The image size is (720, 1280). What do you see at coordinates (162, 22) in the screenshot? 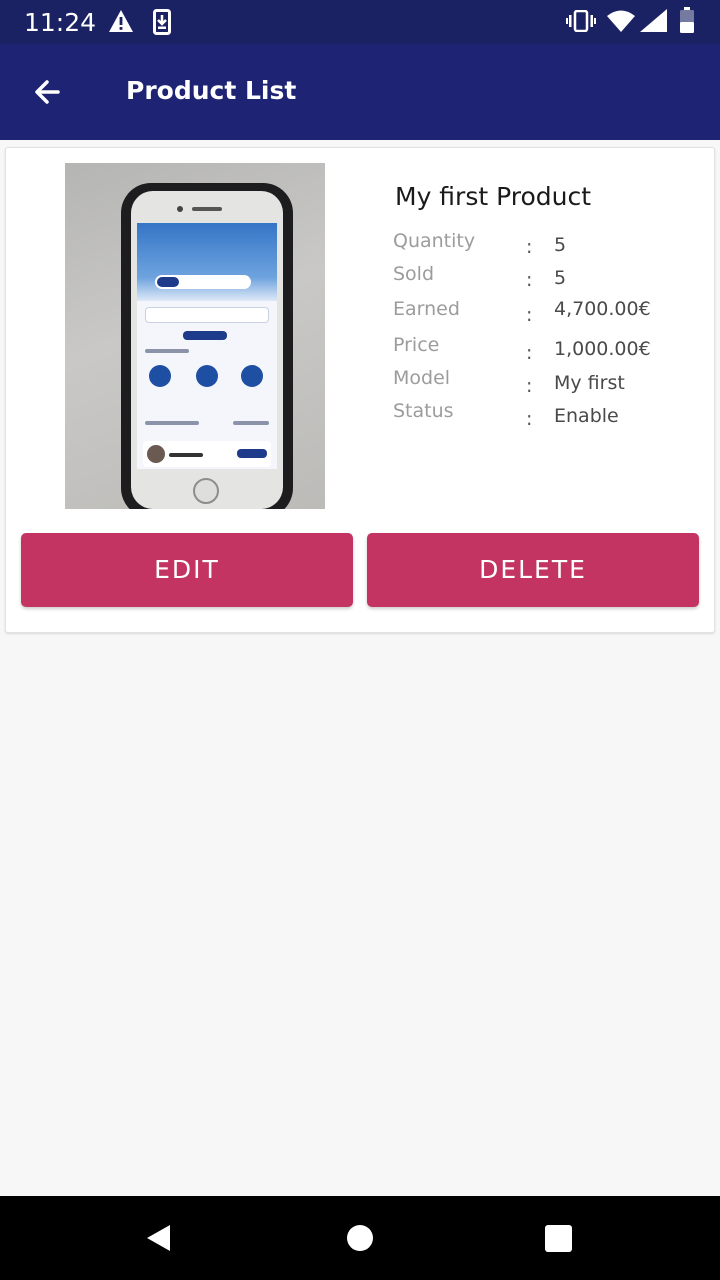
I see `download-icon` at bounding box center [162, 22].